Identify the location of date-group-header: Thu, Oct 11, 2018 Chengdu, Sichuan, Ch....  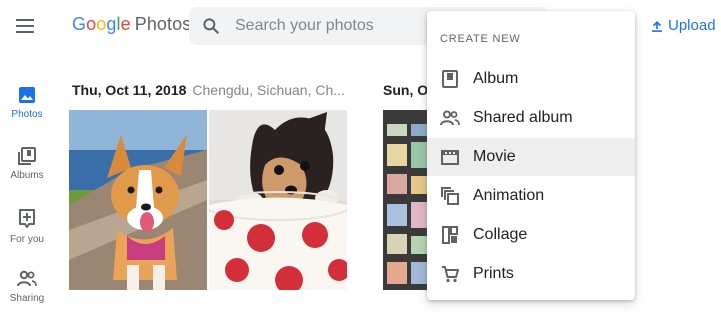
(208, 90).